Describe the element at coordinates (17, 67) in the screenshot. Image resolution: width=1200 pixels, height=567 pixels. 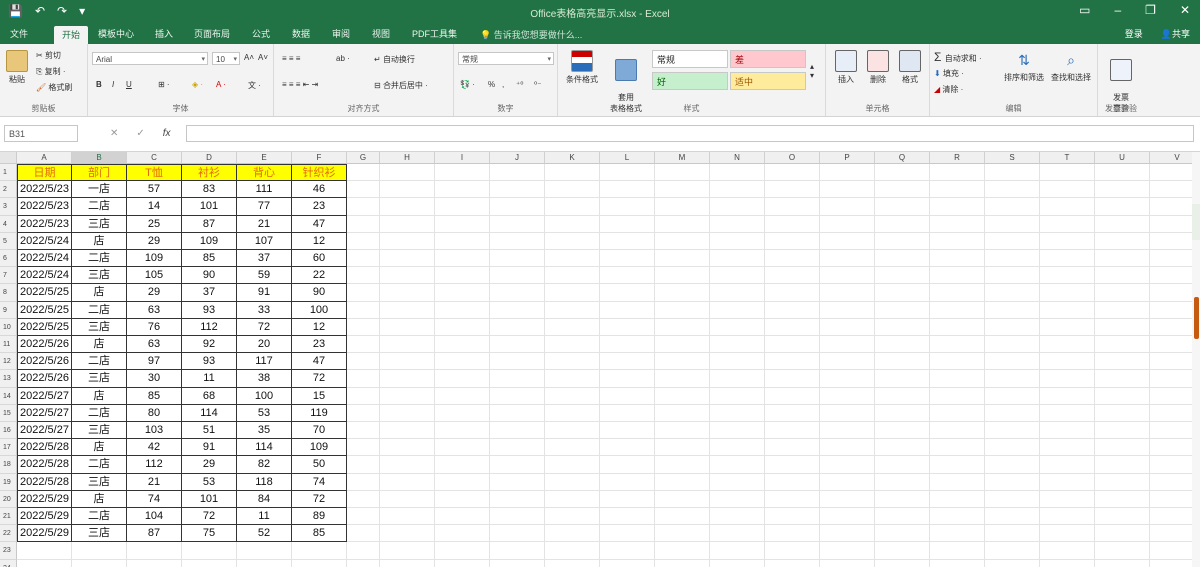
I see `paste-button: 粘贴` at that location.